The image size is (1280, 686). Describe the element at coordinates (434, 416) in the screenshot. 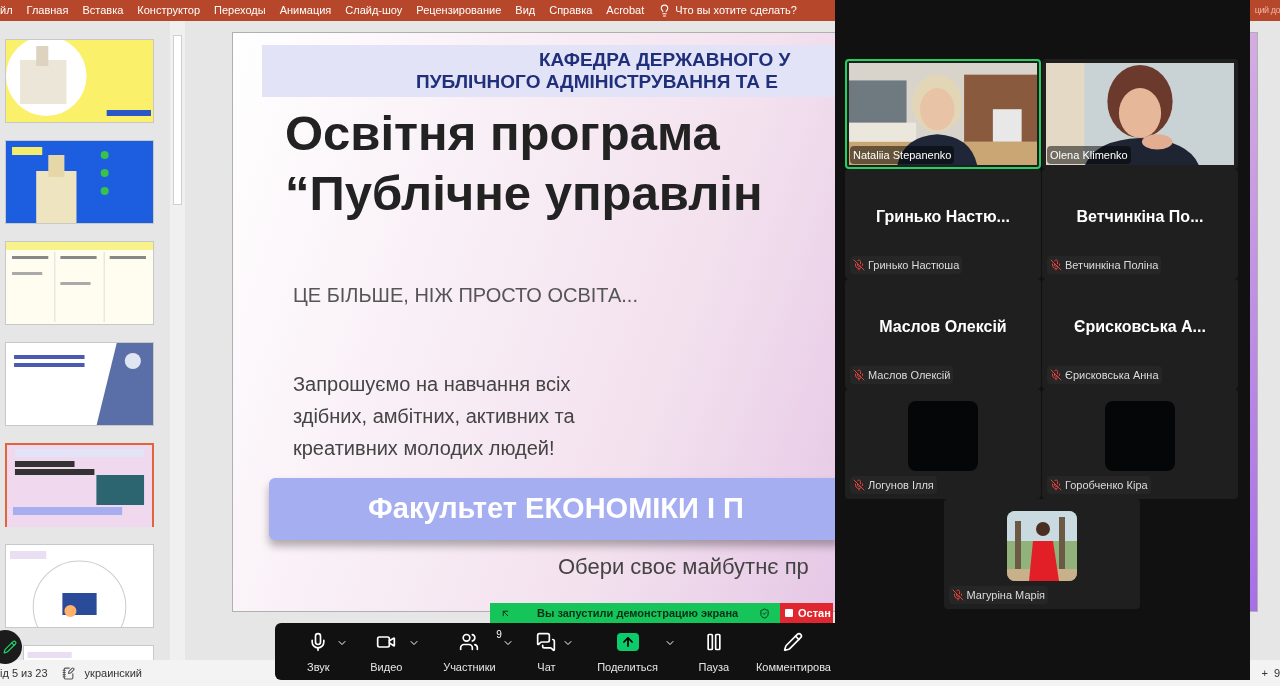

I see `invitation-text: здібних, амбітних, активних та` at that location.